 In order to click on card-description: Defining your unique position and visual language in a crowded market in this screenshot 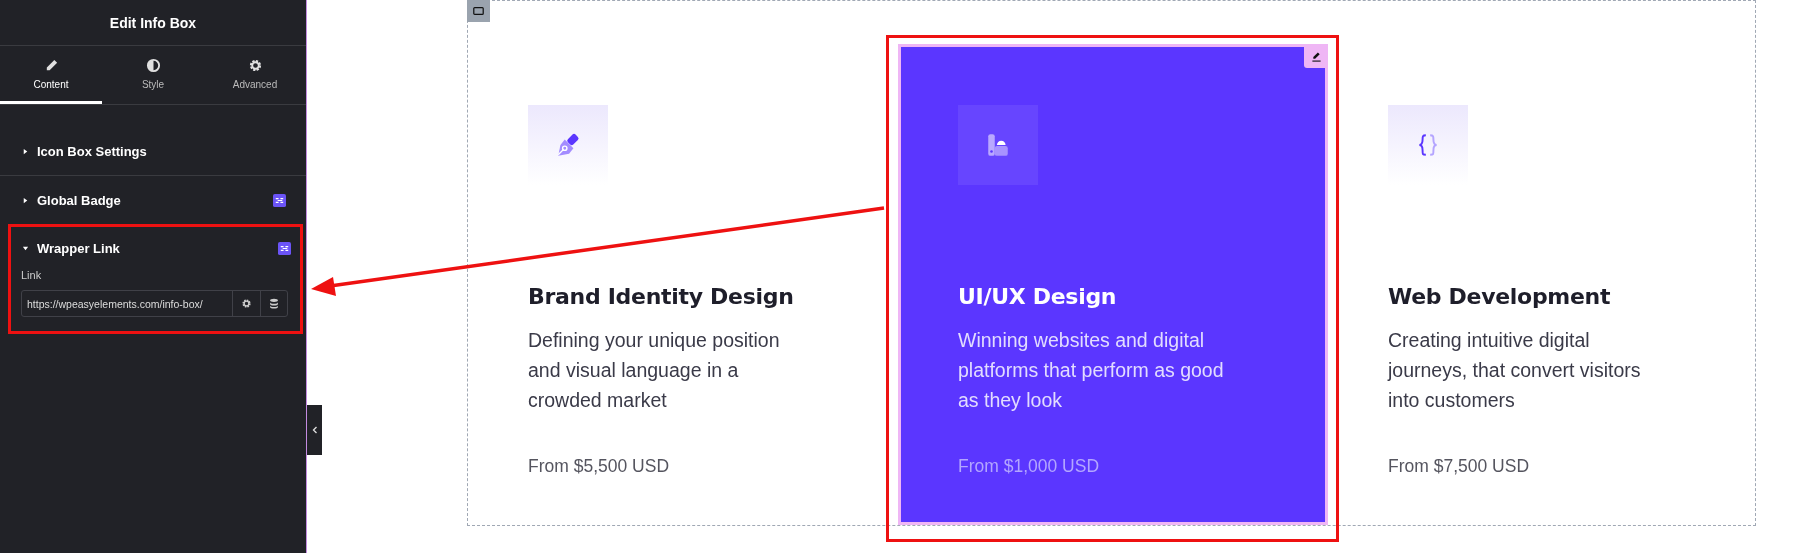, I will do `click(654, 370)`.